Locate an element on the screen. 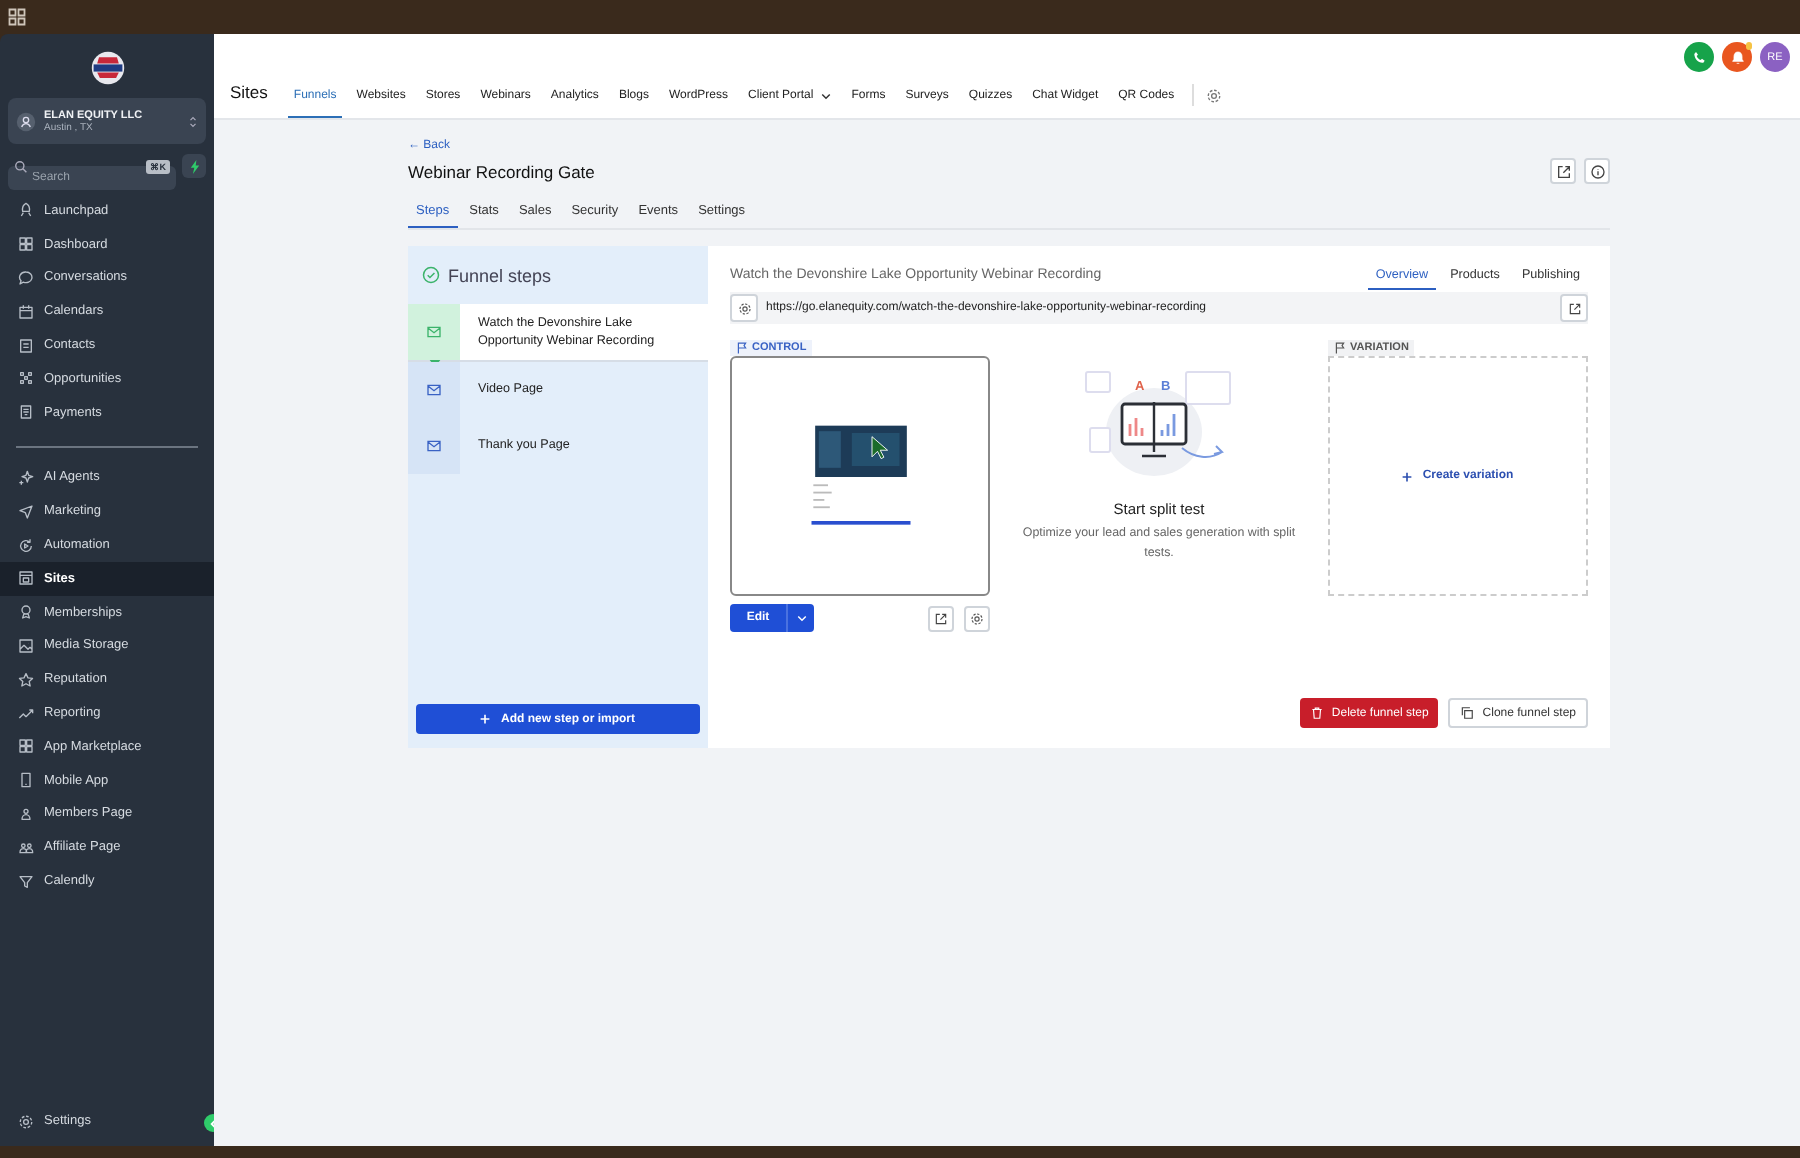  send-icon is located at coordinates (26, 511).